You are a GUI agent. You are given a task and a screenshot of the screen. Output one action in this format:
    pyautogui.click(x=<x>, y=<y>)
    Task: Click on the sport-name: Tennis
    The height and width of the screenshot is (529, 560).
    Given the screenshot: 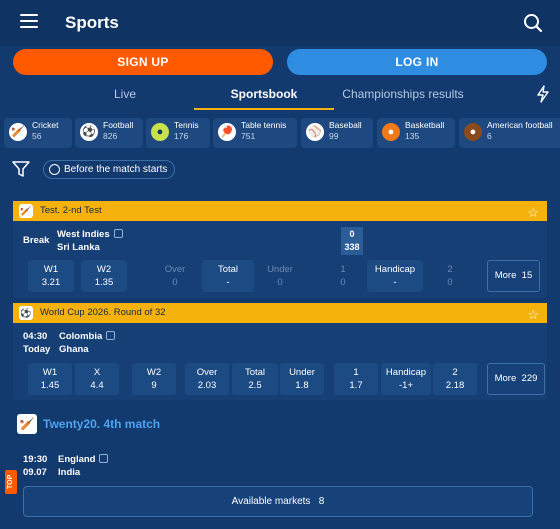 What is the action you would take?
    pyautogui.click(x=186, y=125)
    